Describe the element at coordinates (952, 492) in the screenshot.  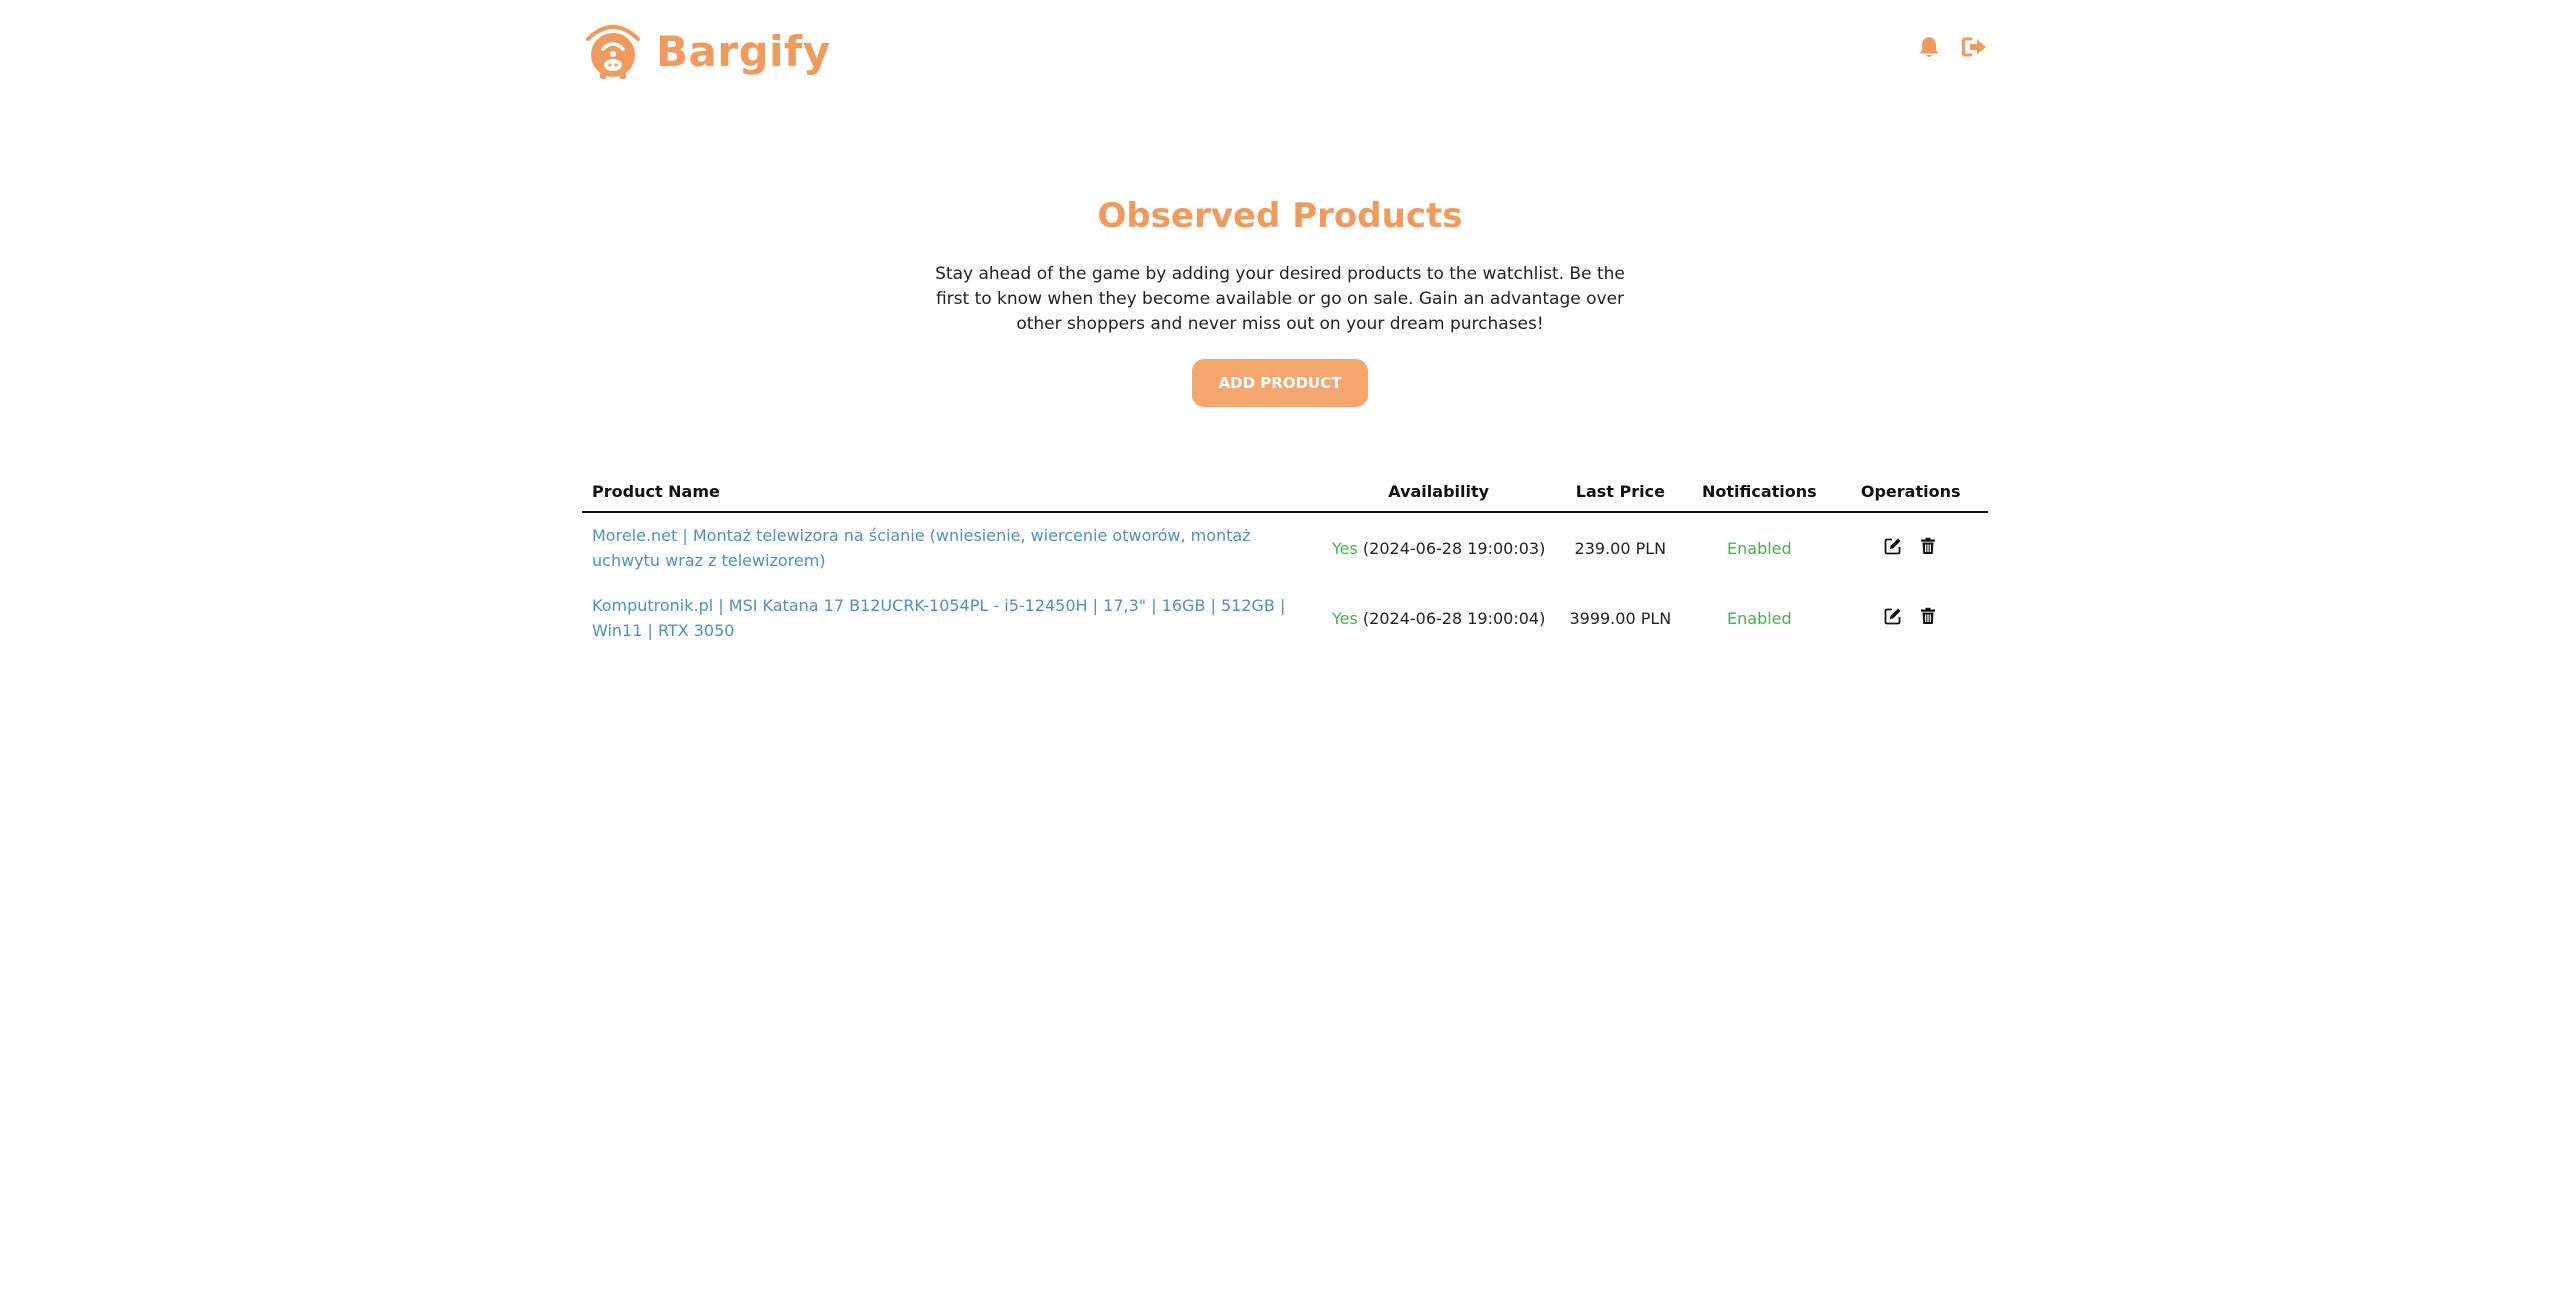
I see `header-product-name: Product Name` at that location.